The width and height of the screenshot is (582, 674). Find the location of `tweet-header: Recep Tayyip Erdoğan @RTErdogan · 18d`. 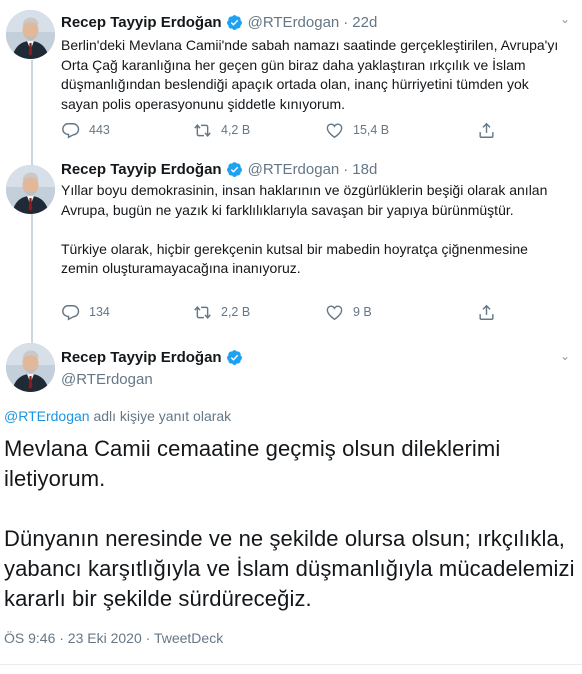

tweet-header: Recep Tayyip Erdoğan @RTErdogan · 18d is located at coordinates (311, 169).